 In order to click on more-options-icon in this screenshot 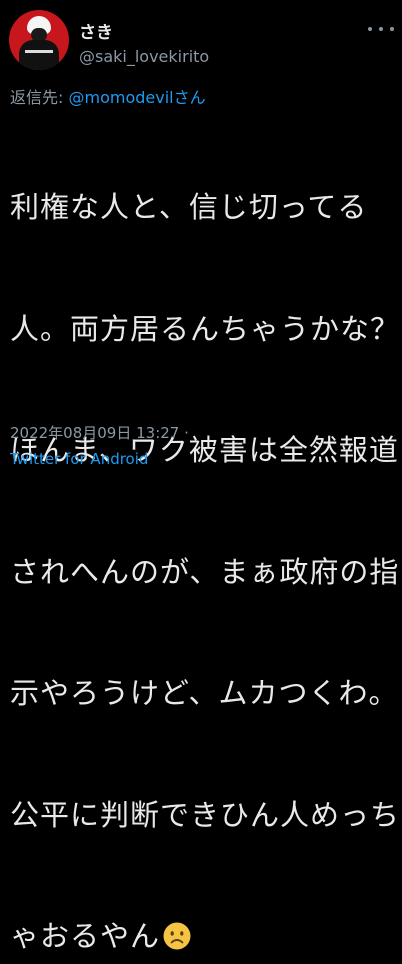, I will do `click(381, 29)`.